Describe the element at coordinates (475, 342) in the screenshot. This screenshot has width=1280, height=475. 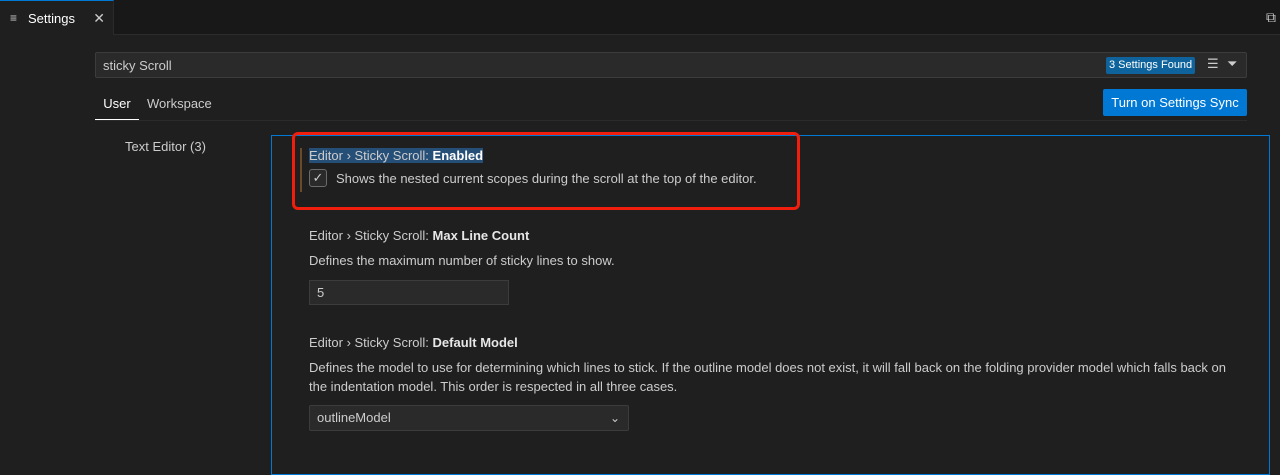
I see `setting-name: Default Model` at that location.